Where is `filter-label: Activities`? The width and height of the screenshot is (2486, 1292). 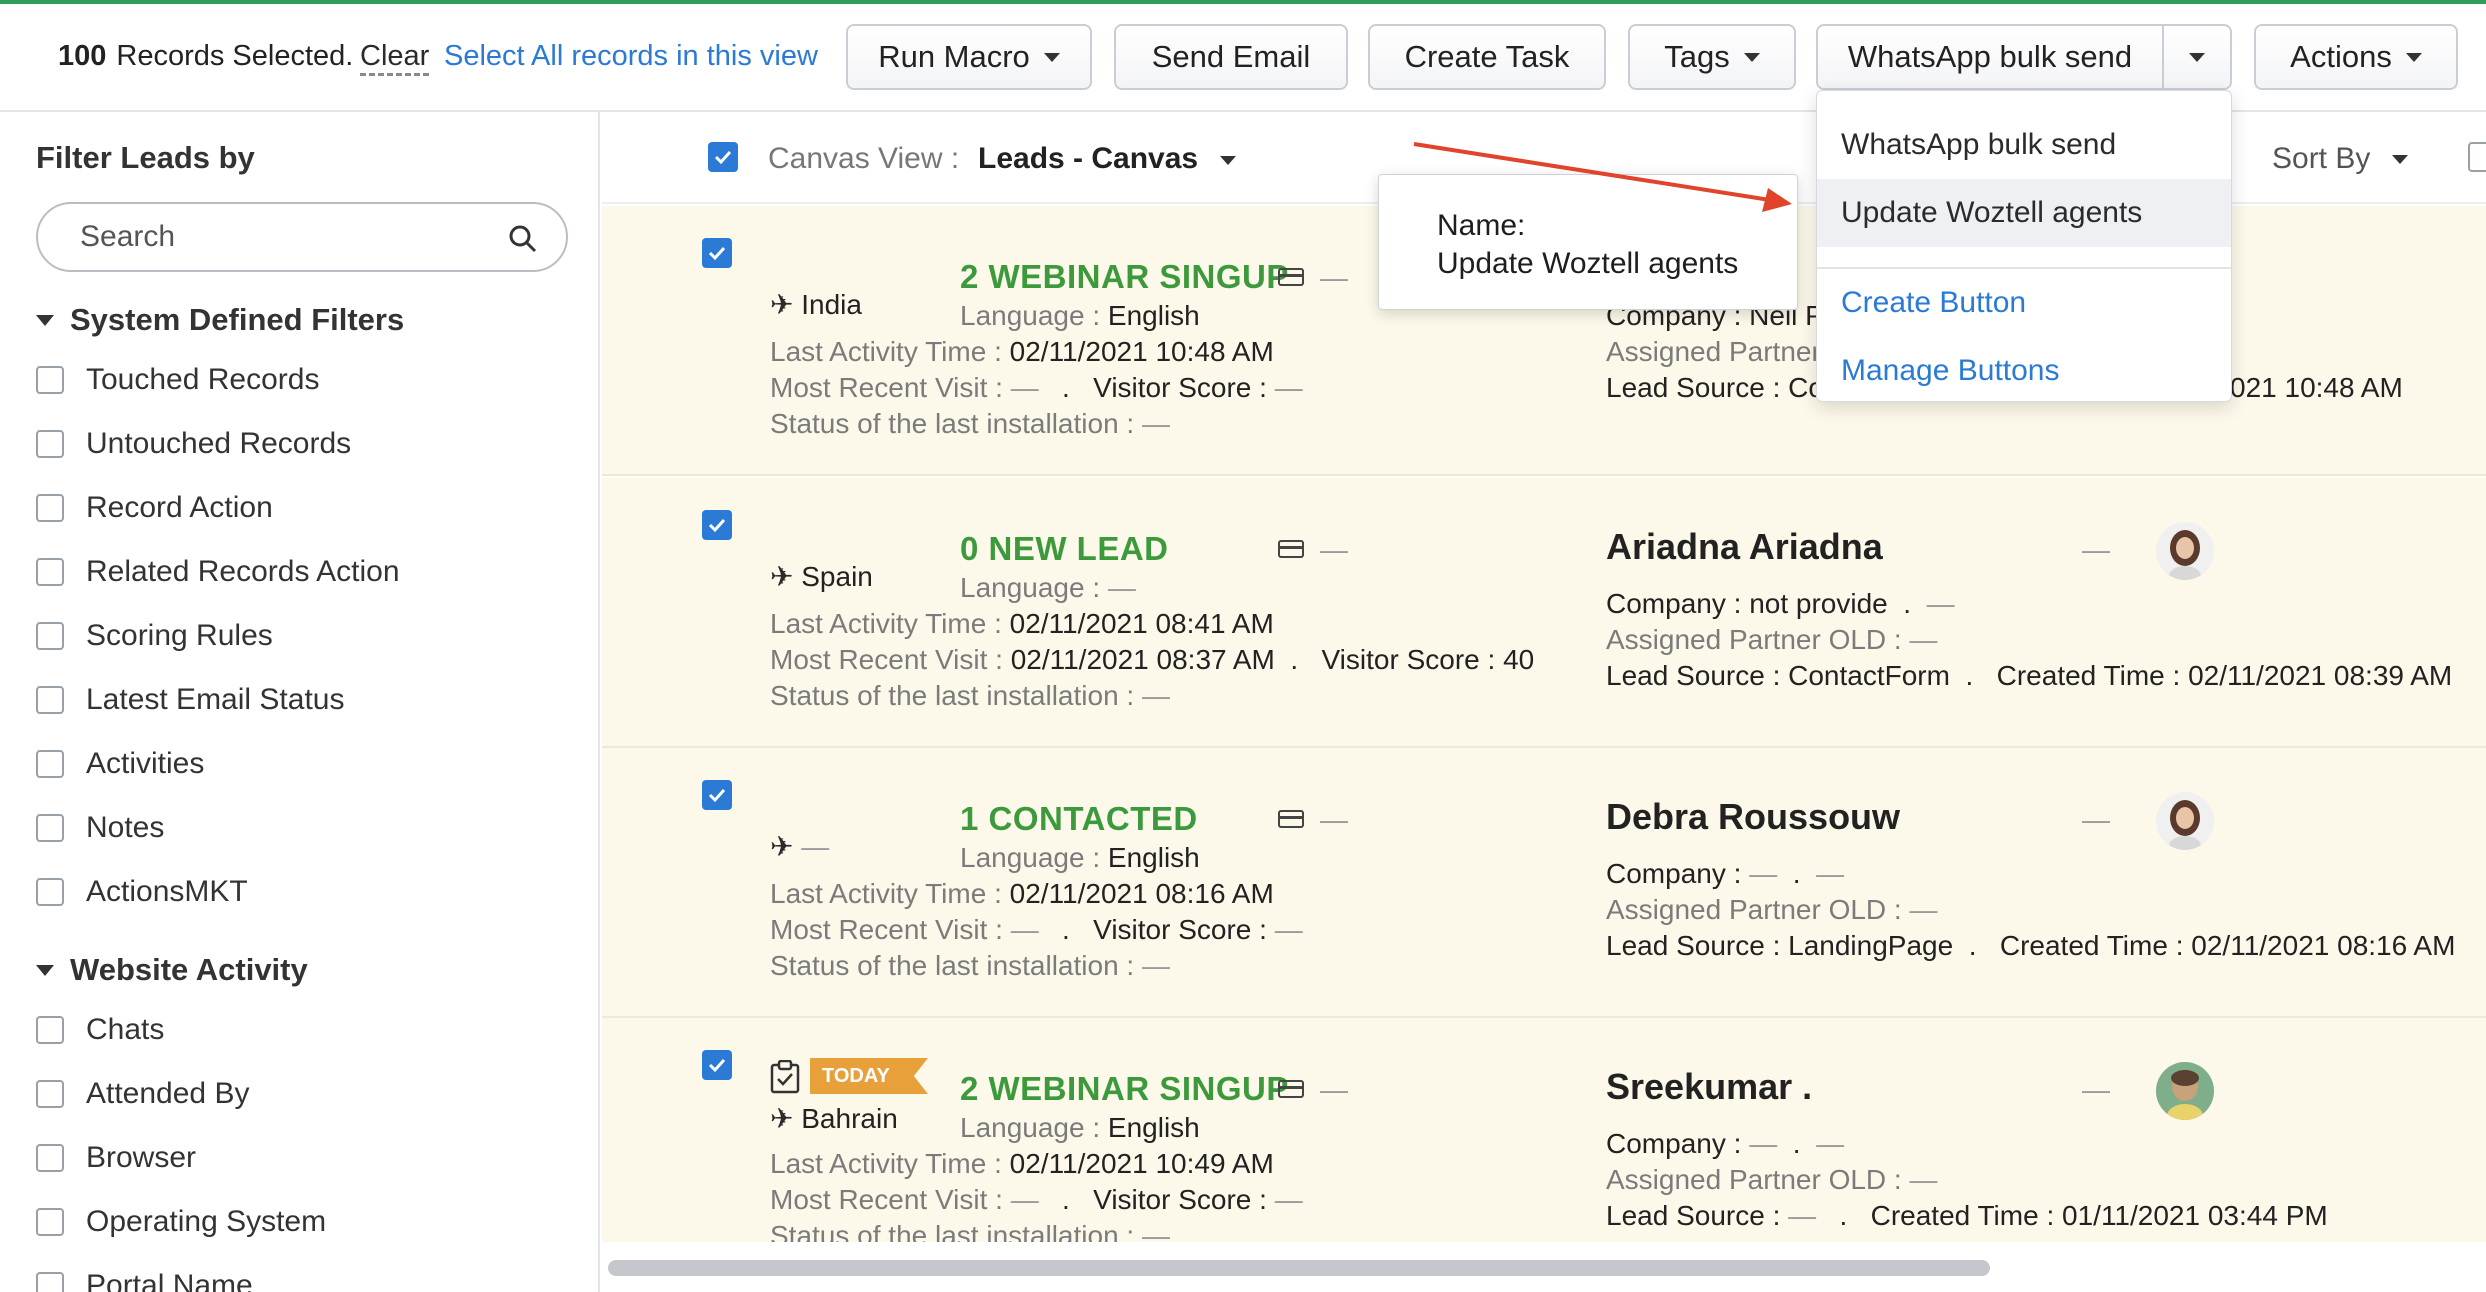
filter-label: Activities is located at coordinates (145, 763).